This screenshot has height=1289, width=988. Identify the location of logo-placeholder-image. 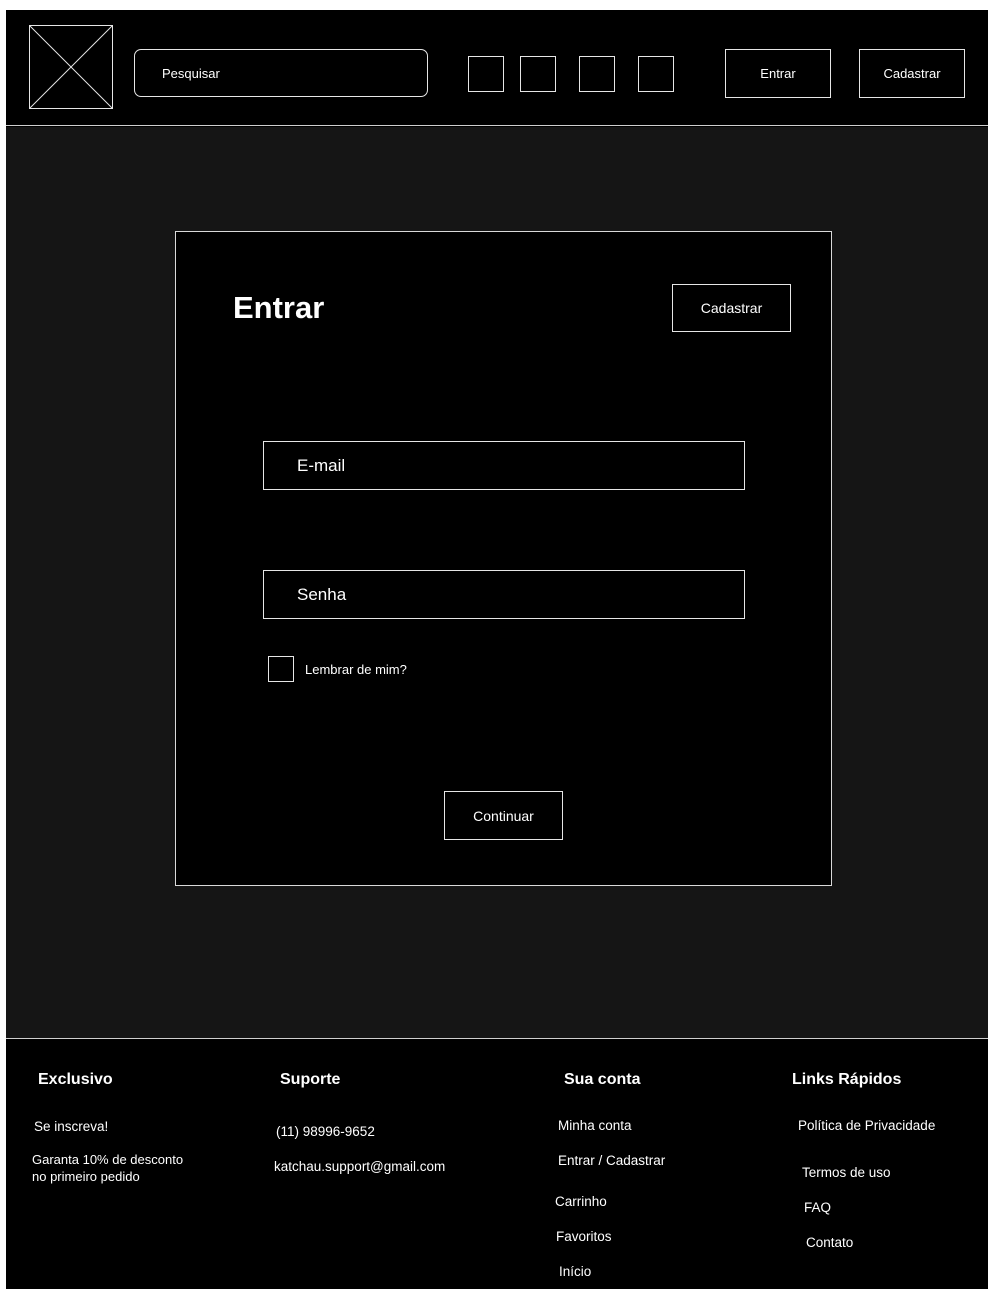
(71, 67).